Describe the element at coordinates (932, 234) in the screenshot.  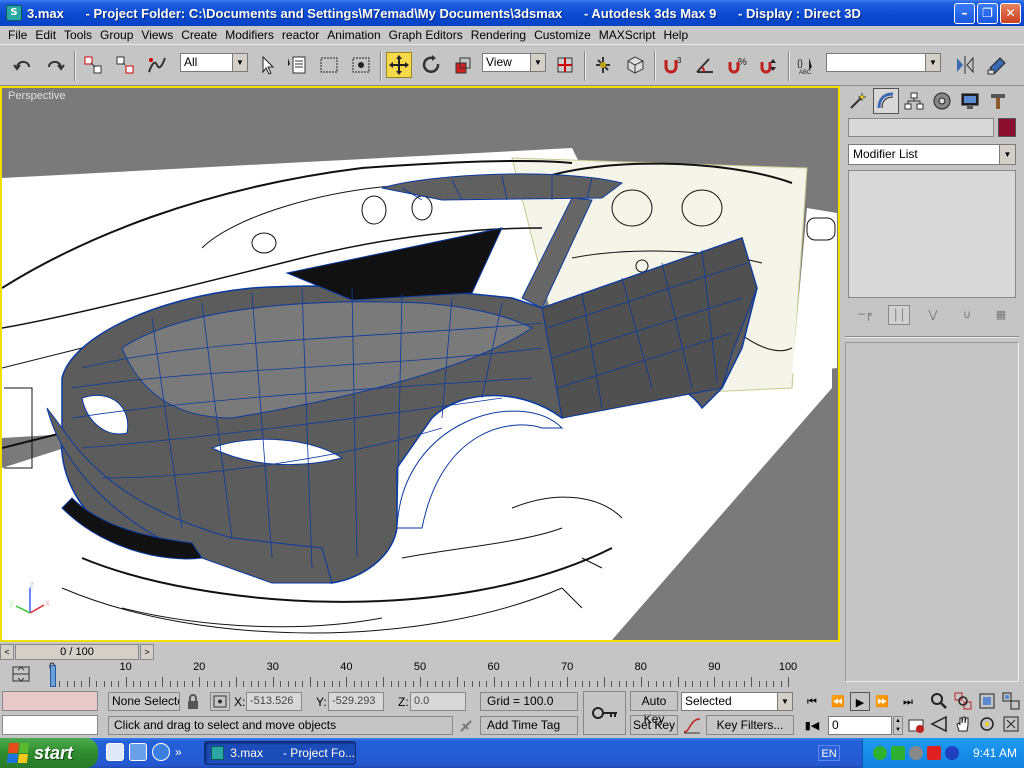
I see `modifier-stack` at that location.